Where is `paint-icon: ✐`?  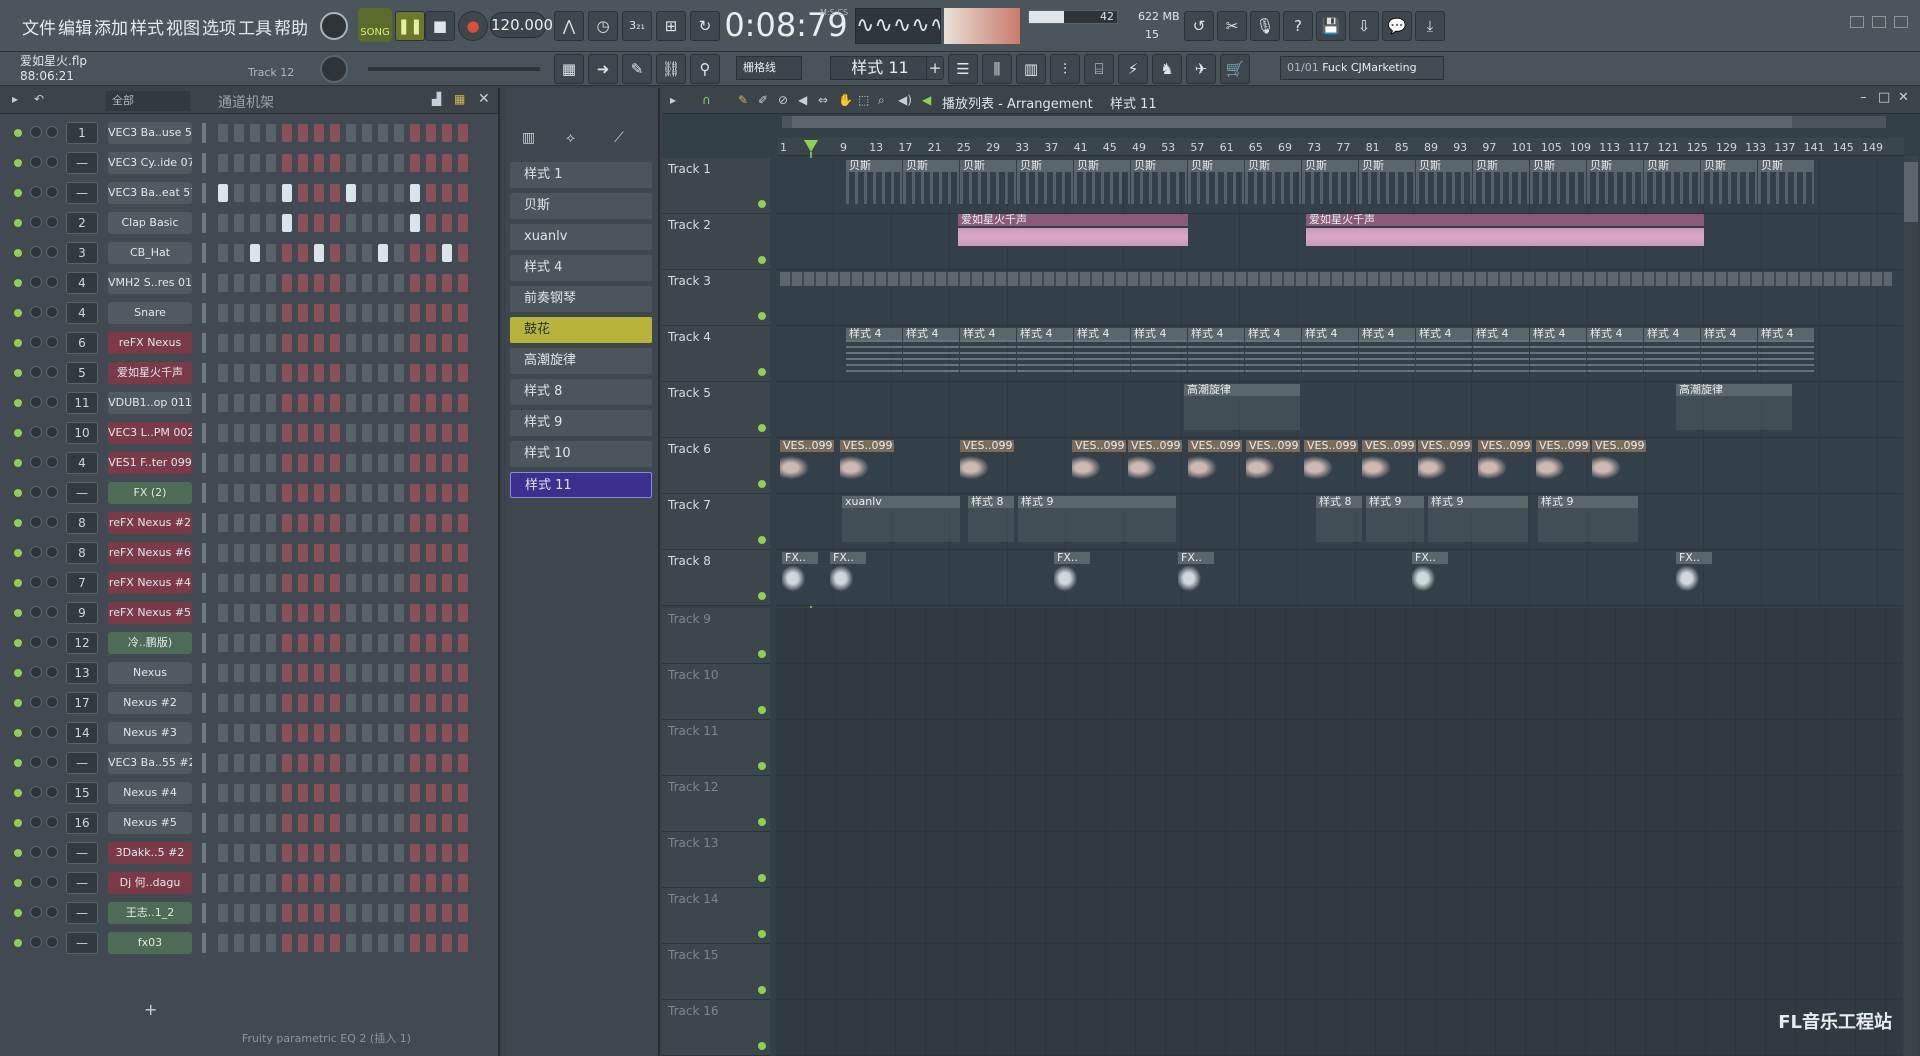
paint-icon: ✐ is located at coordinates (763, 100).